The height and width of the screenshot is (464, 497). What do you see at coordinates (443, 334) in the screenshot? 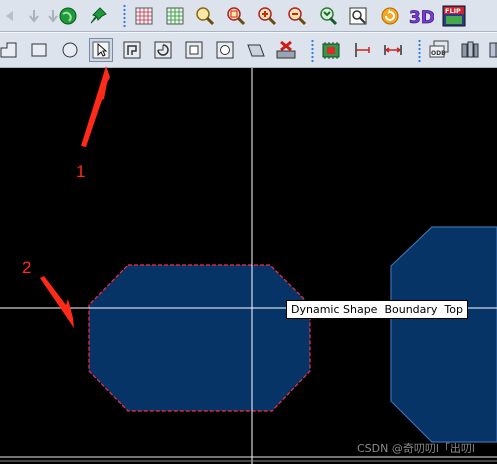
I see `adjacent-shape` at bounding box center [443, 334].